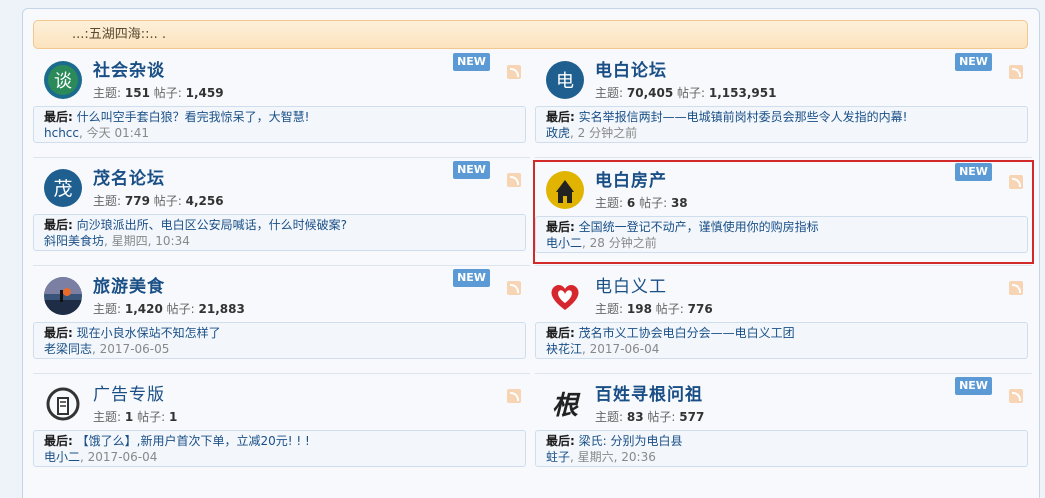  I want to click on topics-count: 1,420, so click(143, 309).